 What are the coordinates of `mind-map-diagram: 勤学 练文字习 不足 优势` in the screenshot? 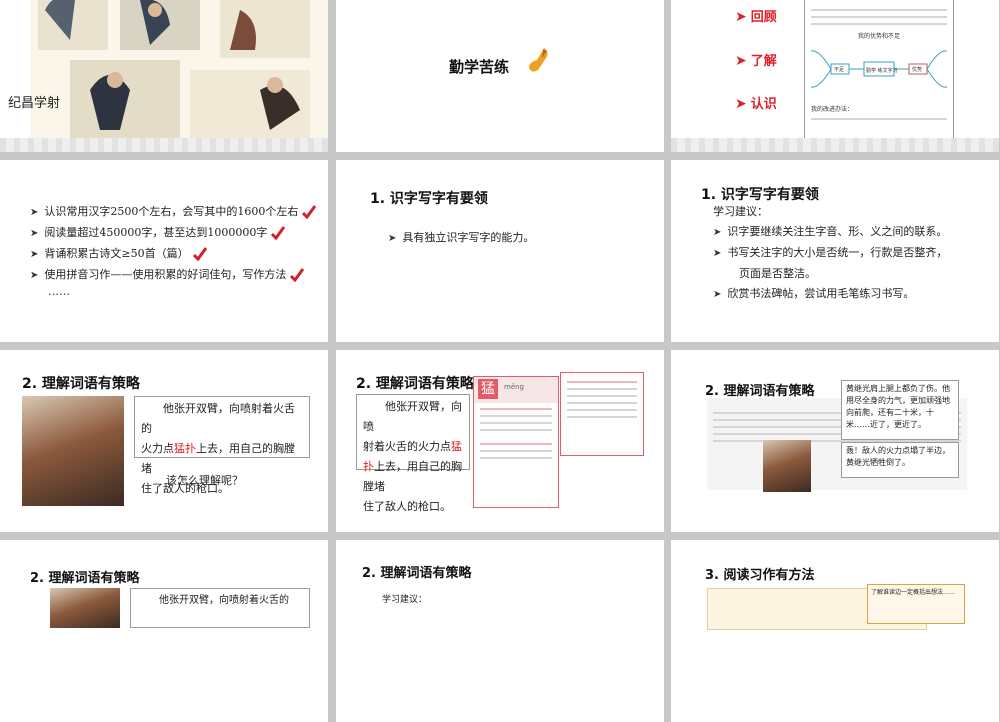 It's located at (879, 69).